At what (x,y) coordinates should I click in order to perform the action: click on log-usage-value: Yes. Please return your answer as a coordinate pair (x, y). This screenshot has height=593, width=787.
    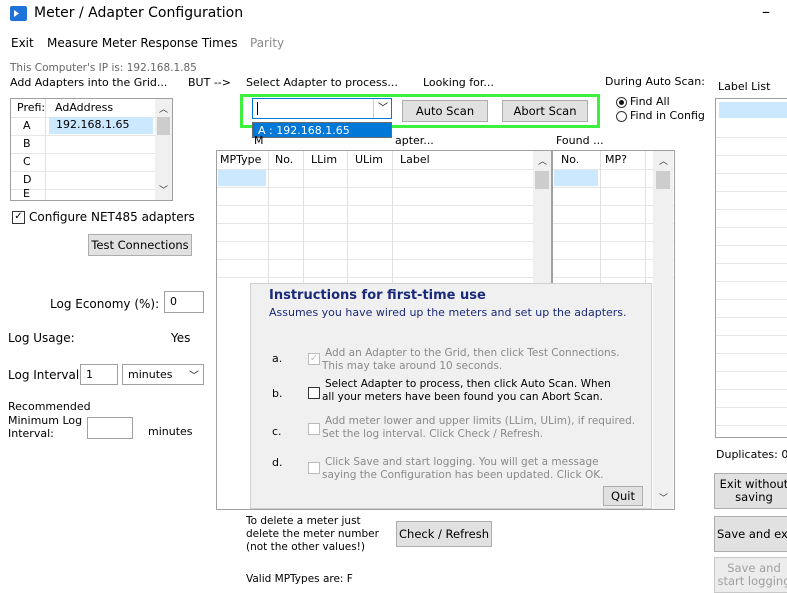
    Looking at the image, I should click on (181, 338).